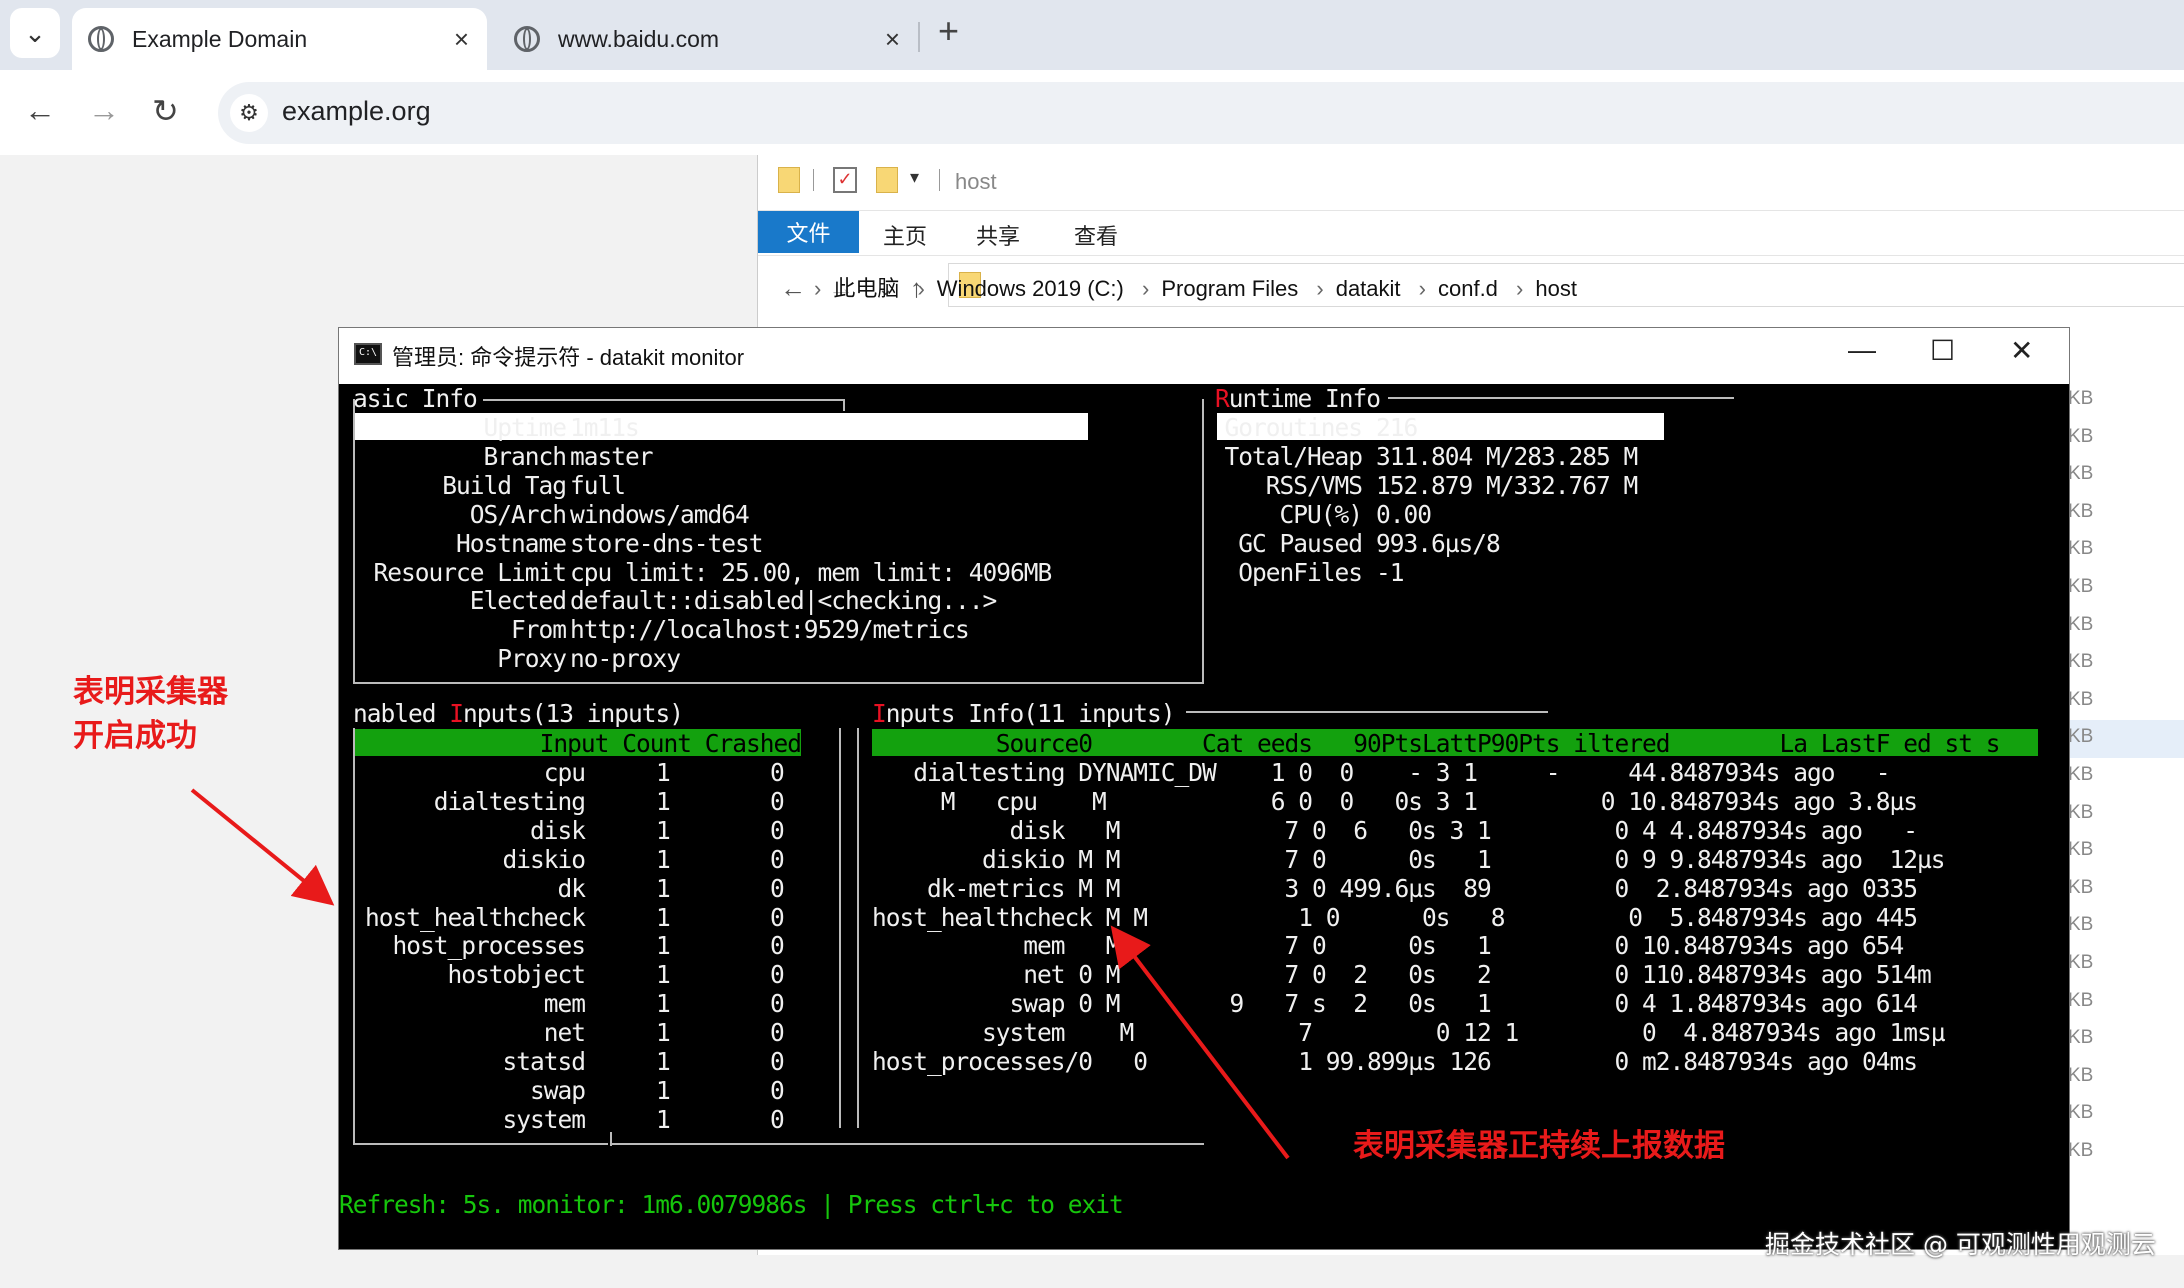 The width and height of the screenshot is (2184, 1288). What do you see at coordinates (1960, 1244) in the screenshot?
I see `watermark: 掘金技术社区 @ 可观测性用观测云` at bounding box center [1960, 1244].